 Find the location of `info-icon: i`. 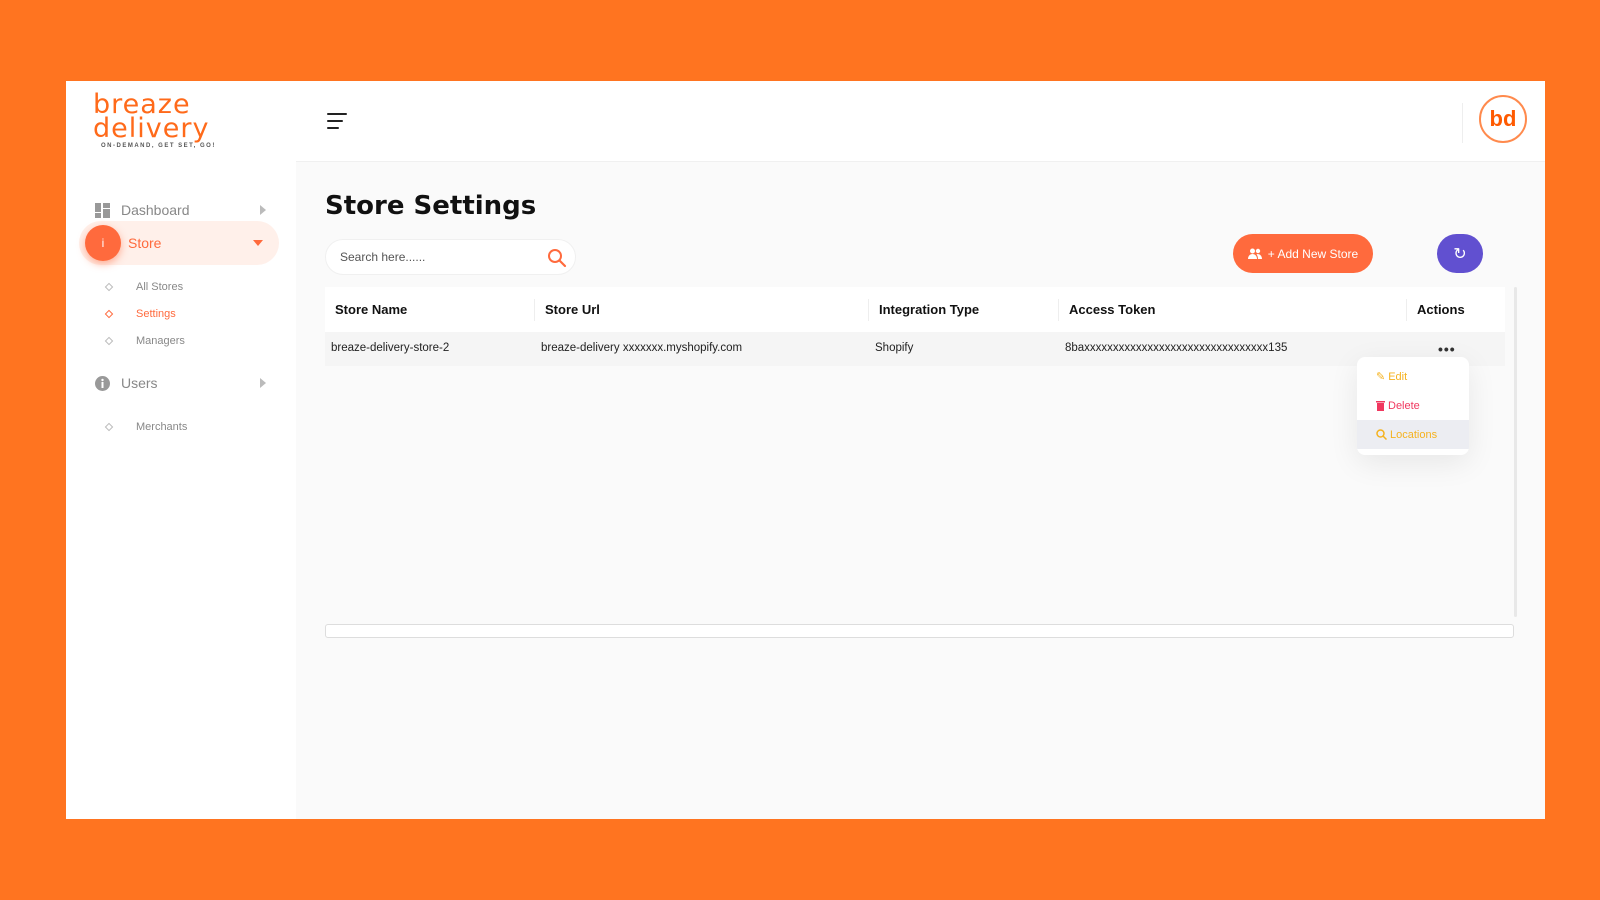

info-icon: i is located at coordinates (103, 243).